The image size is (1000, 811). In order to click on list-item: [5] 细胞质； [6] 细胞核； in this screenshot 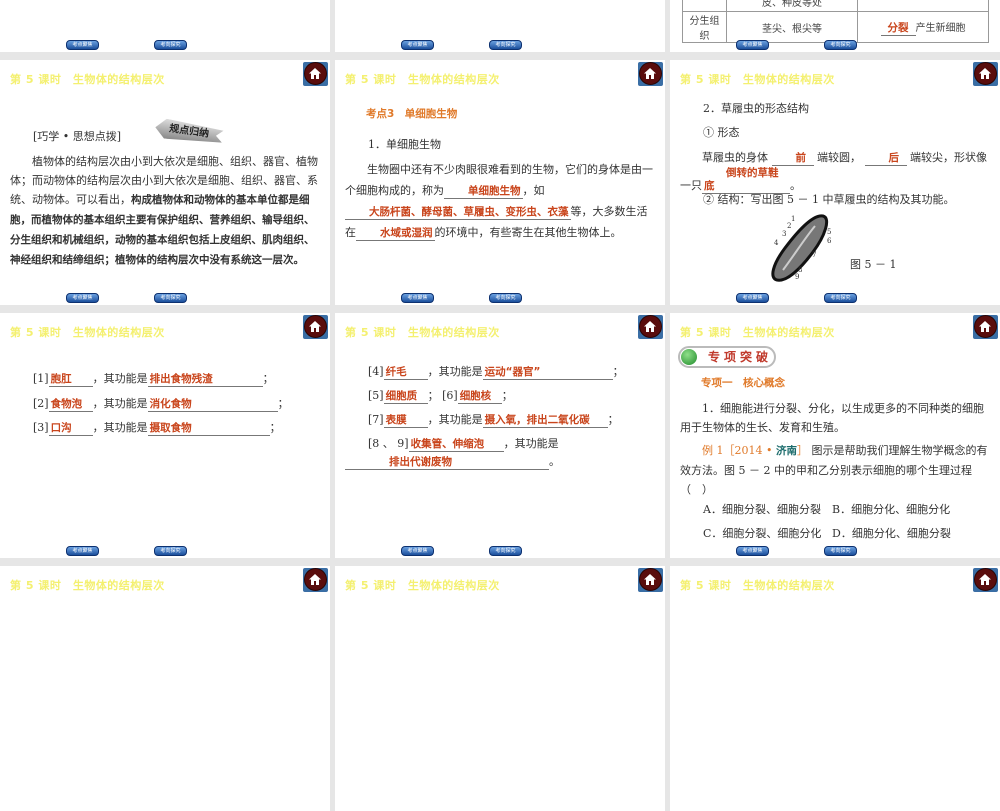, I will do `click(440, 396)`.